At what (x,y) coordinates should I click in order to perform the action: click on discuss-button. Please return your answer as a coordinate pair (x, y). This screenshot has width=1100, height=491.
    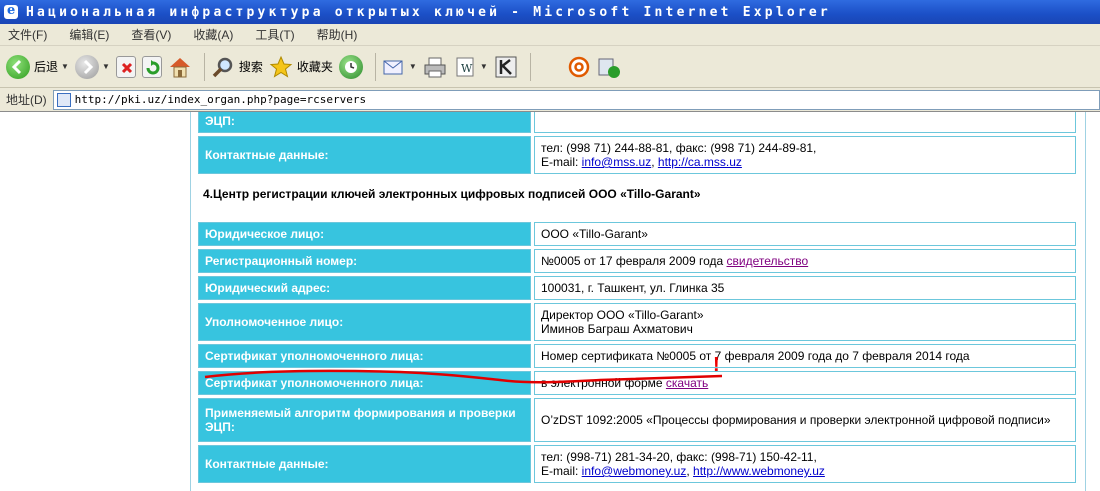
    Looking at the image, I should click on (506, 67).